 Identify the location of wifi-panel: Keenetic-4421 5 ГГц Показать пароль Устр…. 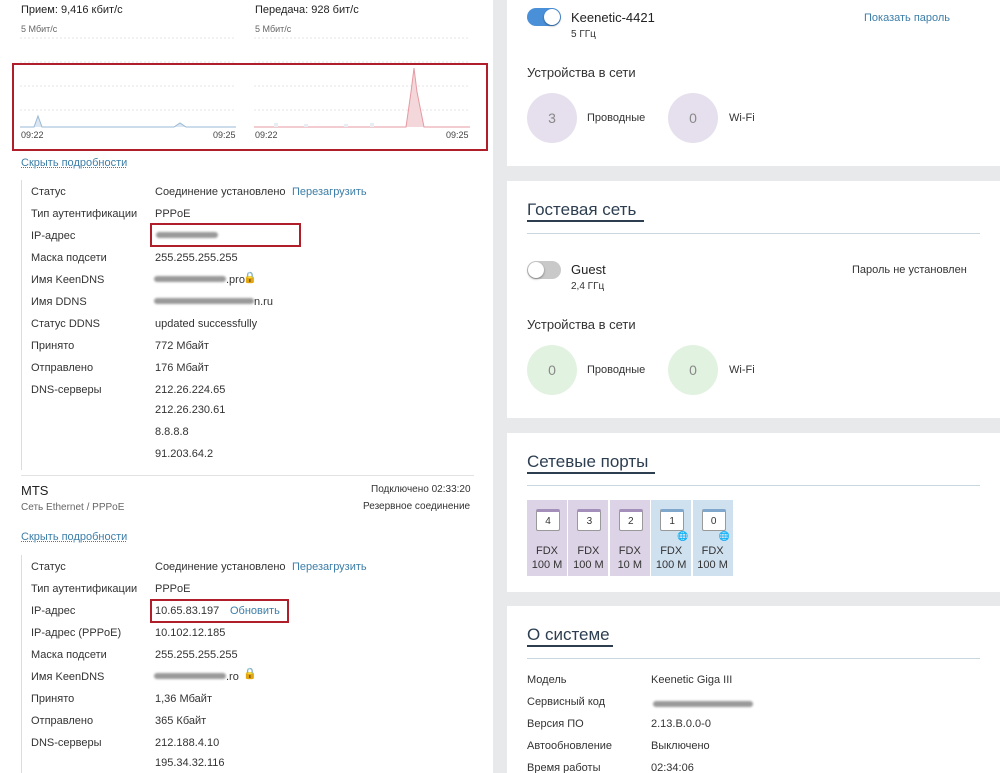
(753, 83).